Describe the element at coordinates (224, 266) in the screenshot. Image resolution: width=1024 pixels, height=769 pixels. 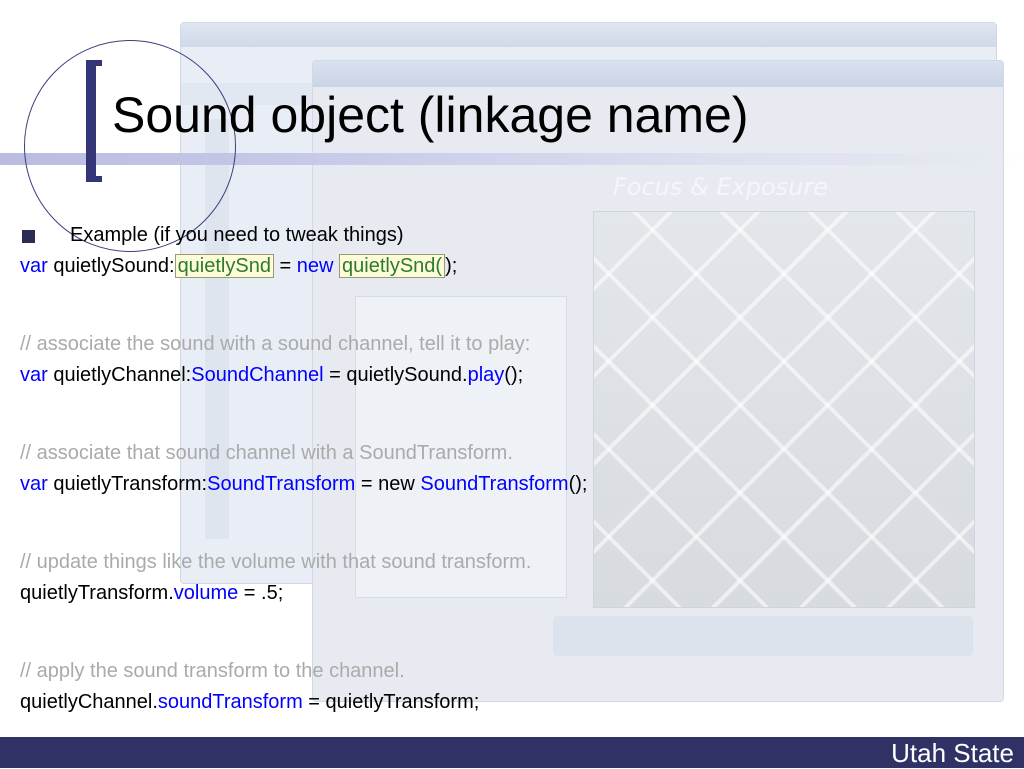
I see `highlighted-identifier: quietlySnd` at that location.